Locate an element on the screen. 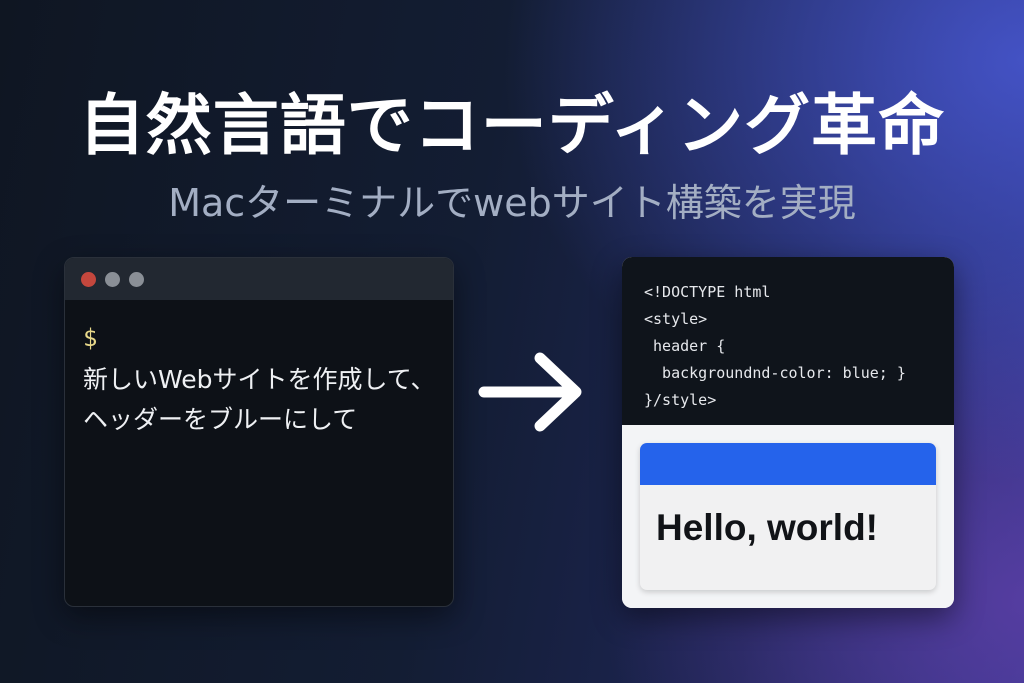 This screenshot has width=1024, height=683. terminal-titlebar is located at coordinates (259, 279).